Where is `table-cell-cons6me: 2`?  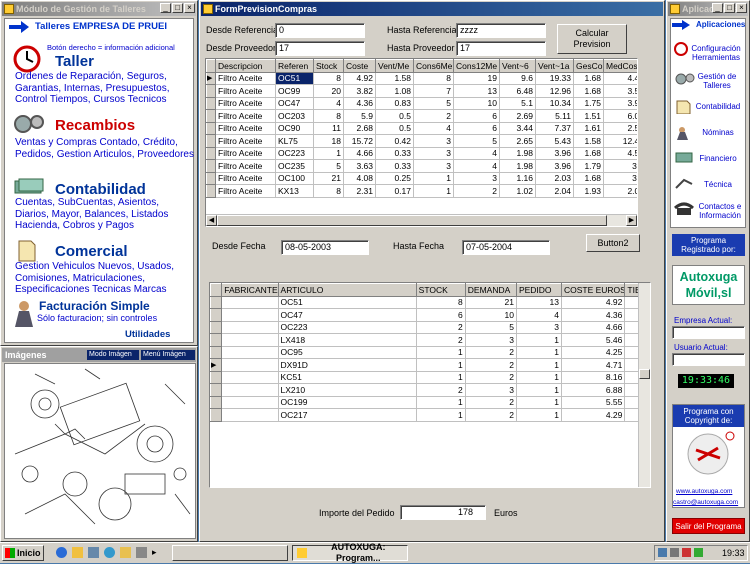
table-cell-cons6me: 2 is located at coordinates (433, 116).